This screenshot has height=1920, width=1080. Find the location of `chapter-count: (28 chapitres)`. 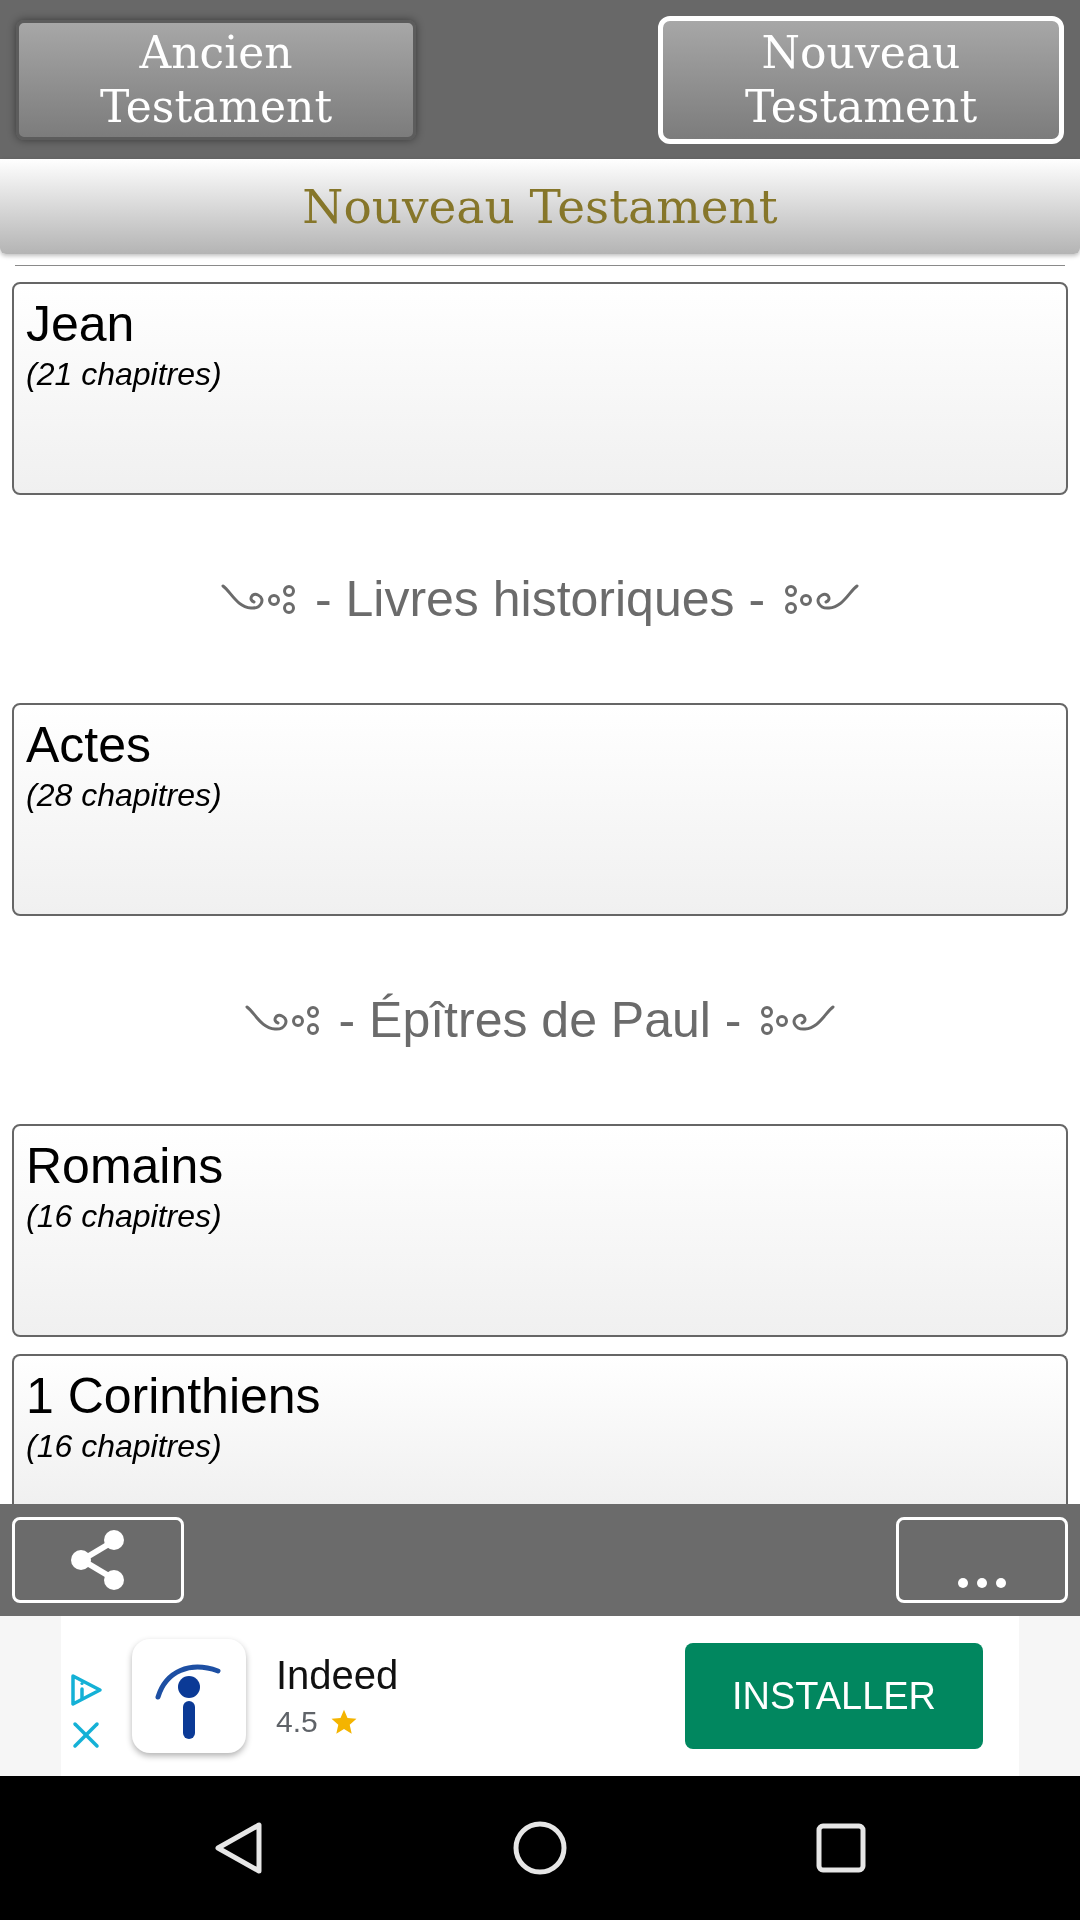

chapter-count: (28 chapitres) is located at coordinates (124, 795).